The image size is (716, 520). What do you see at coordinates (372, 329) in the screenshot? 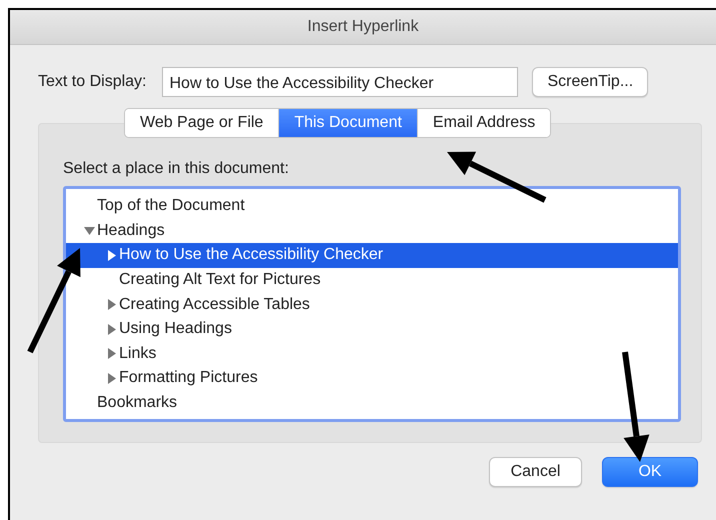
I see `tree-item: Using Headings` at bounding box center [372, 329].